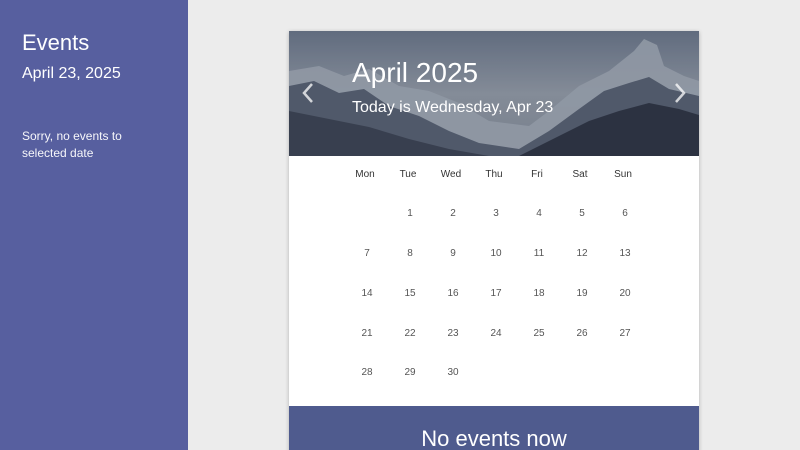  What do you see at coordinates (453, 214) in the screenshot?
I see `calendar-day: 2` at bounding box center [453, 214].